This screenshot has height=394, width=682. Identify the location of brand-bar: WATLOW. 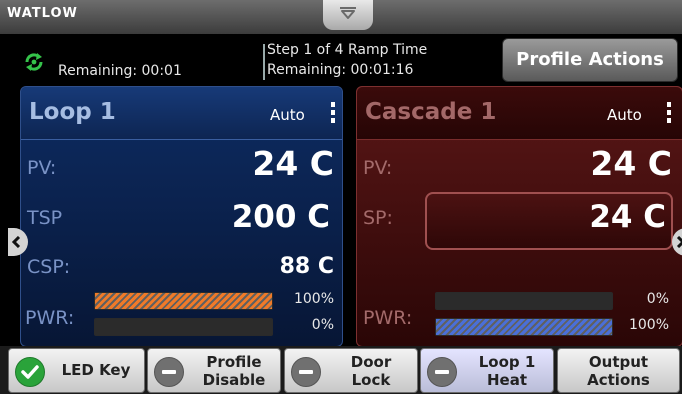
(341, 17).